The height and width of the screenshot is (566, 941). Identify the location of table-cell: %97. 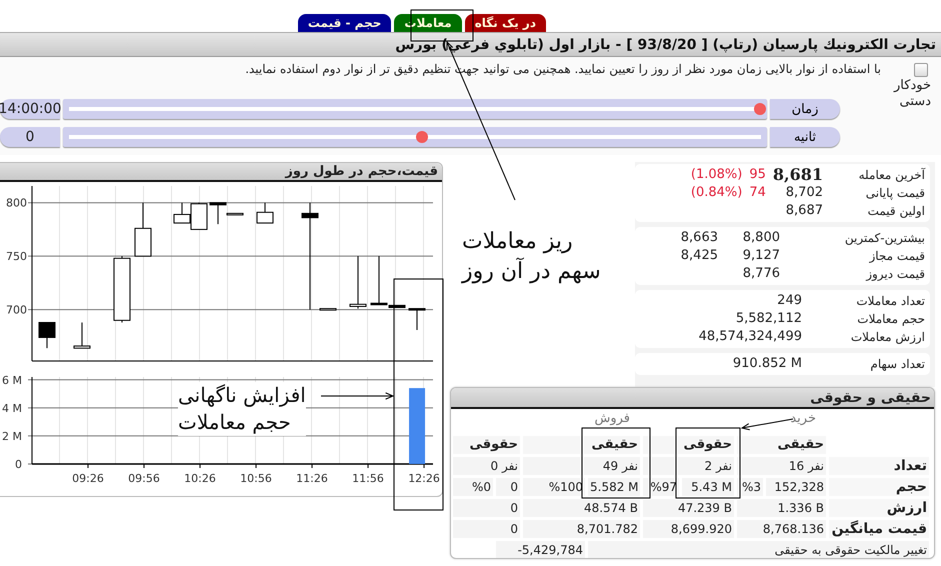
(661, 487).